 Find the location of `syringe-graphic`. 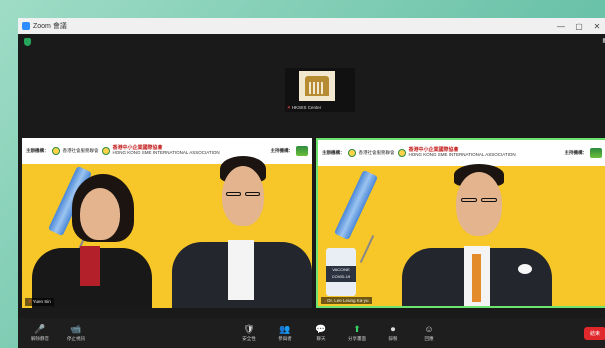

syringe-graphic is located at coordinates (356, 205).